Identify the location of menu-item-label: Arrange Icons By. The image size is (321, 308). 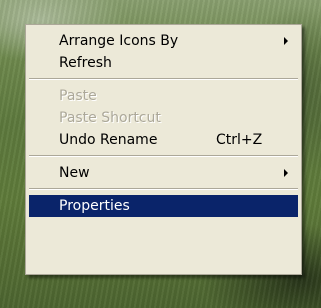
(119, 41).